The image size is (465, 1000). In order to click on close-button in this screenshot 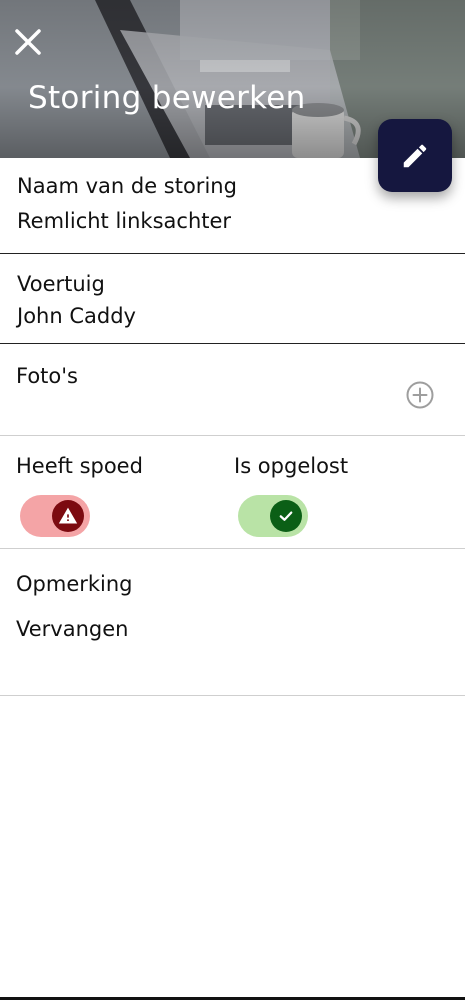, I will do `click(28, 42)`.